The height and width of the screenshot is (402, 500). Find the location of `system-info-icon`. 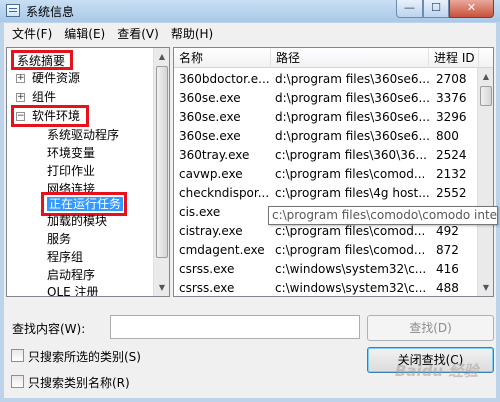

system-info-icon is located at coordinates (13, 10).